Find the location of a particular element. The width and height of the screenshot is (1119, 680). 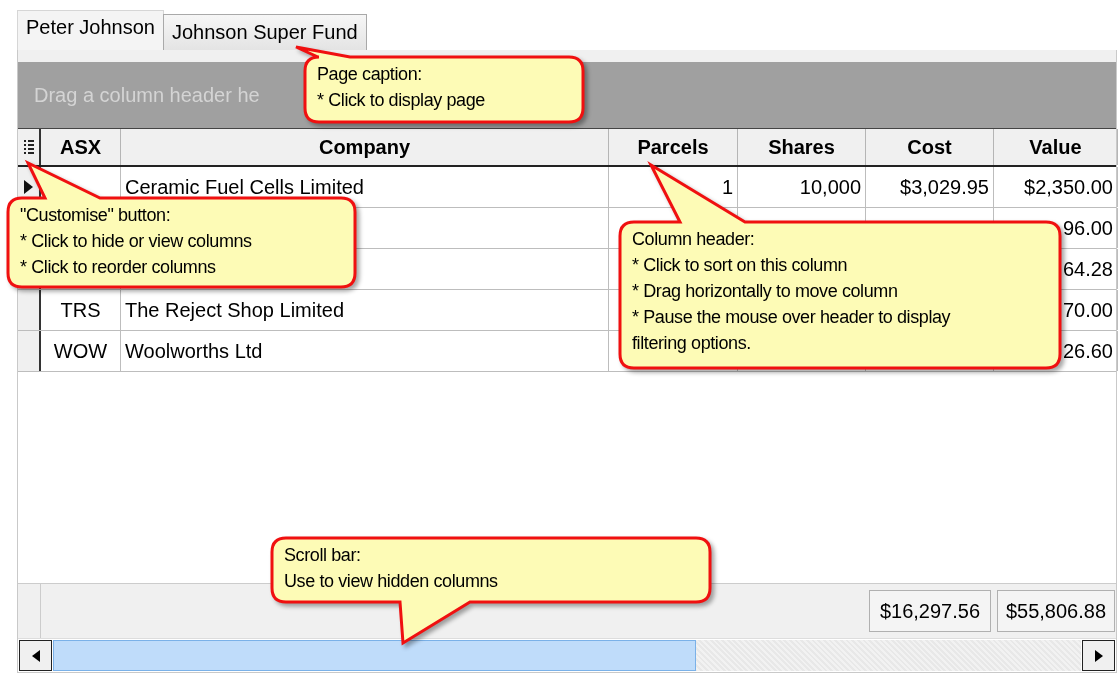

table-cell: $2,350.00 is located at coordinates (1056, 187).